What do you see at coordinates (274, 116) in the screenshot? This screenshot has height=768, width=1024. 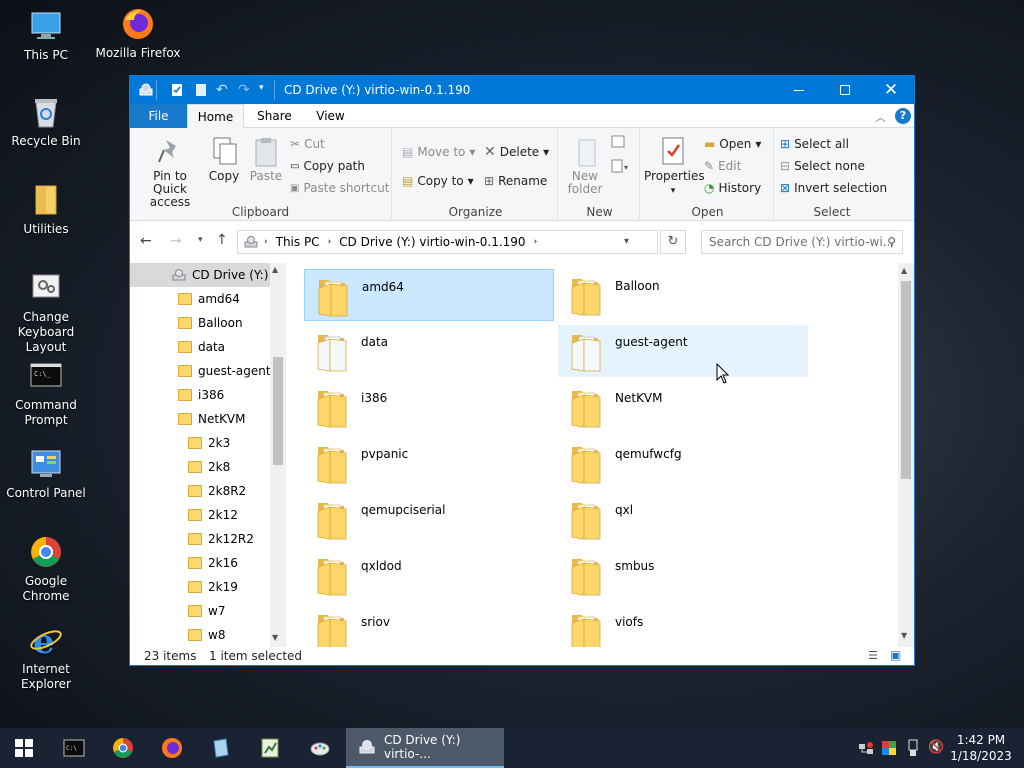 I see `tab-share: Share` at bounding box center [274, 116].